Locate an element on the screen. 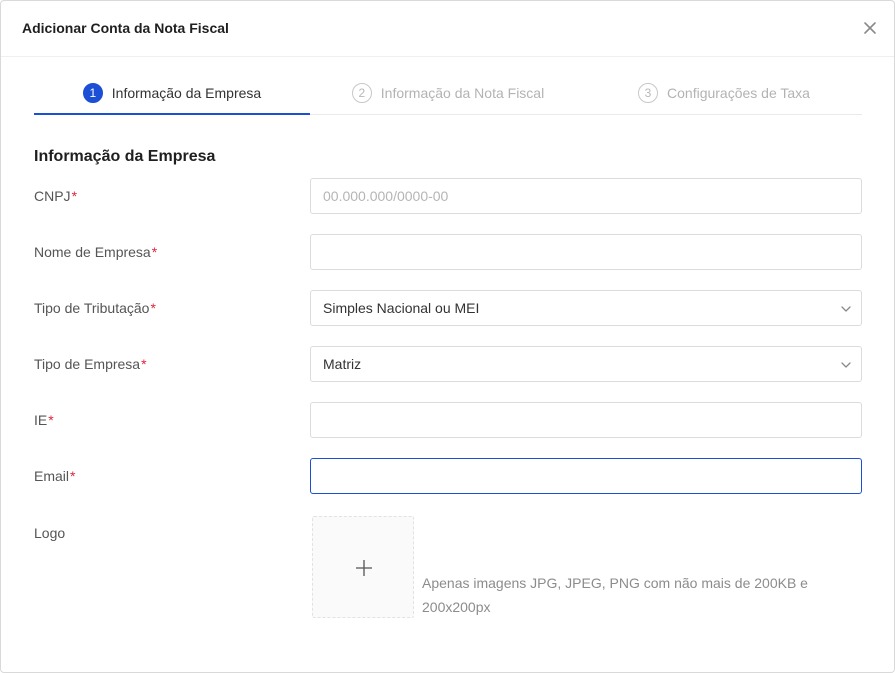 The width and height of the screenshot is (895, 673). step-number: 2 is located at coordinates (361, 92).